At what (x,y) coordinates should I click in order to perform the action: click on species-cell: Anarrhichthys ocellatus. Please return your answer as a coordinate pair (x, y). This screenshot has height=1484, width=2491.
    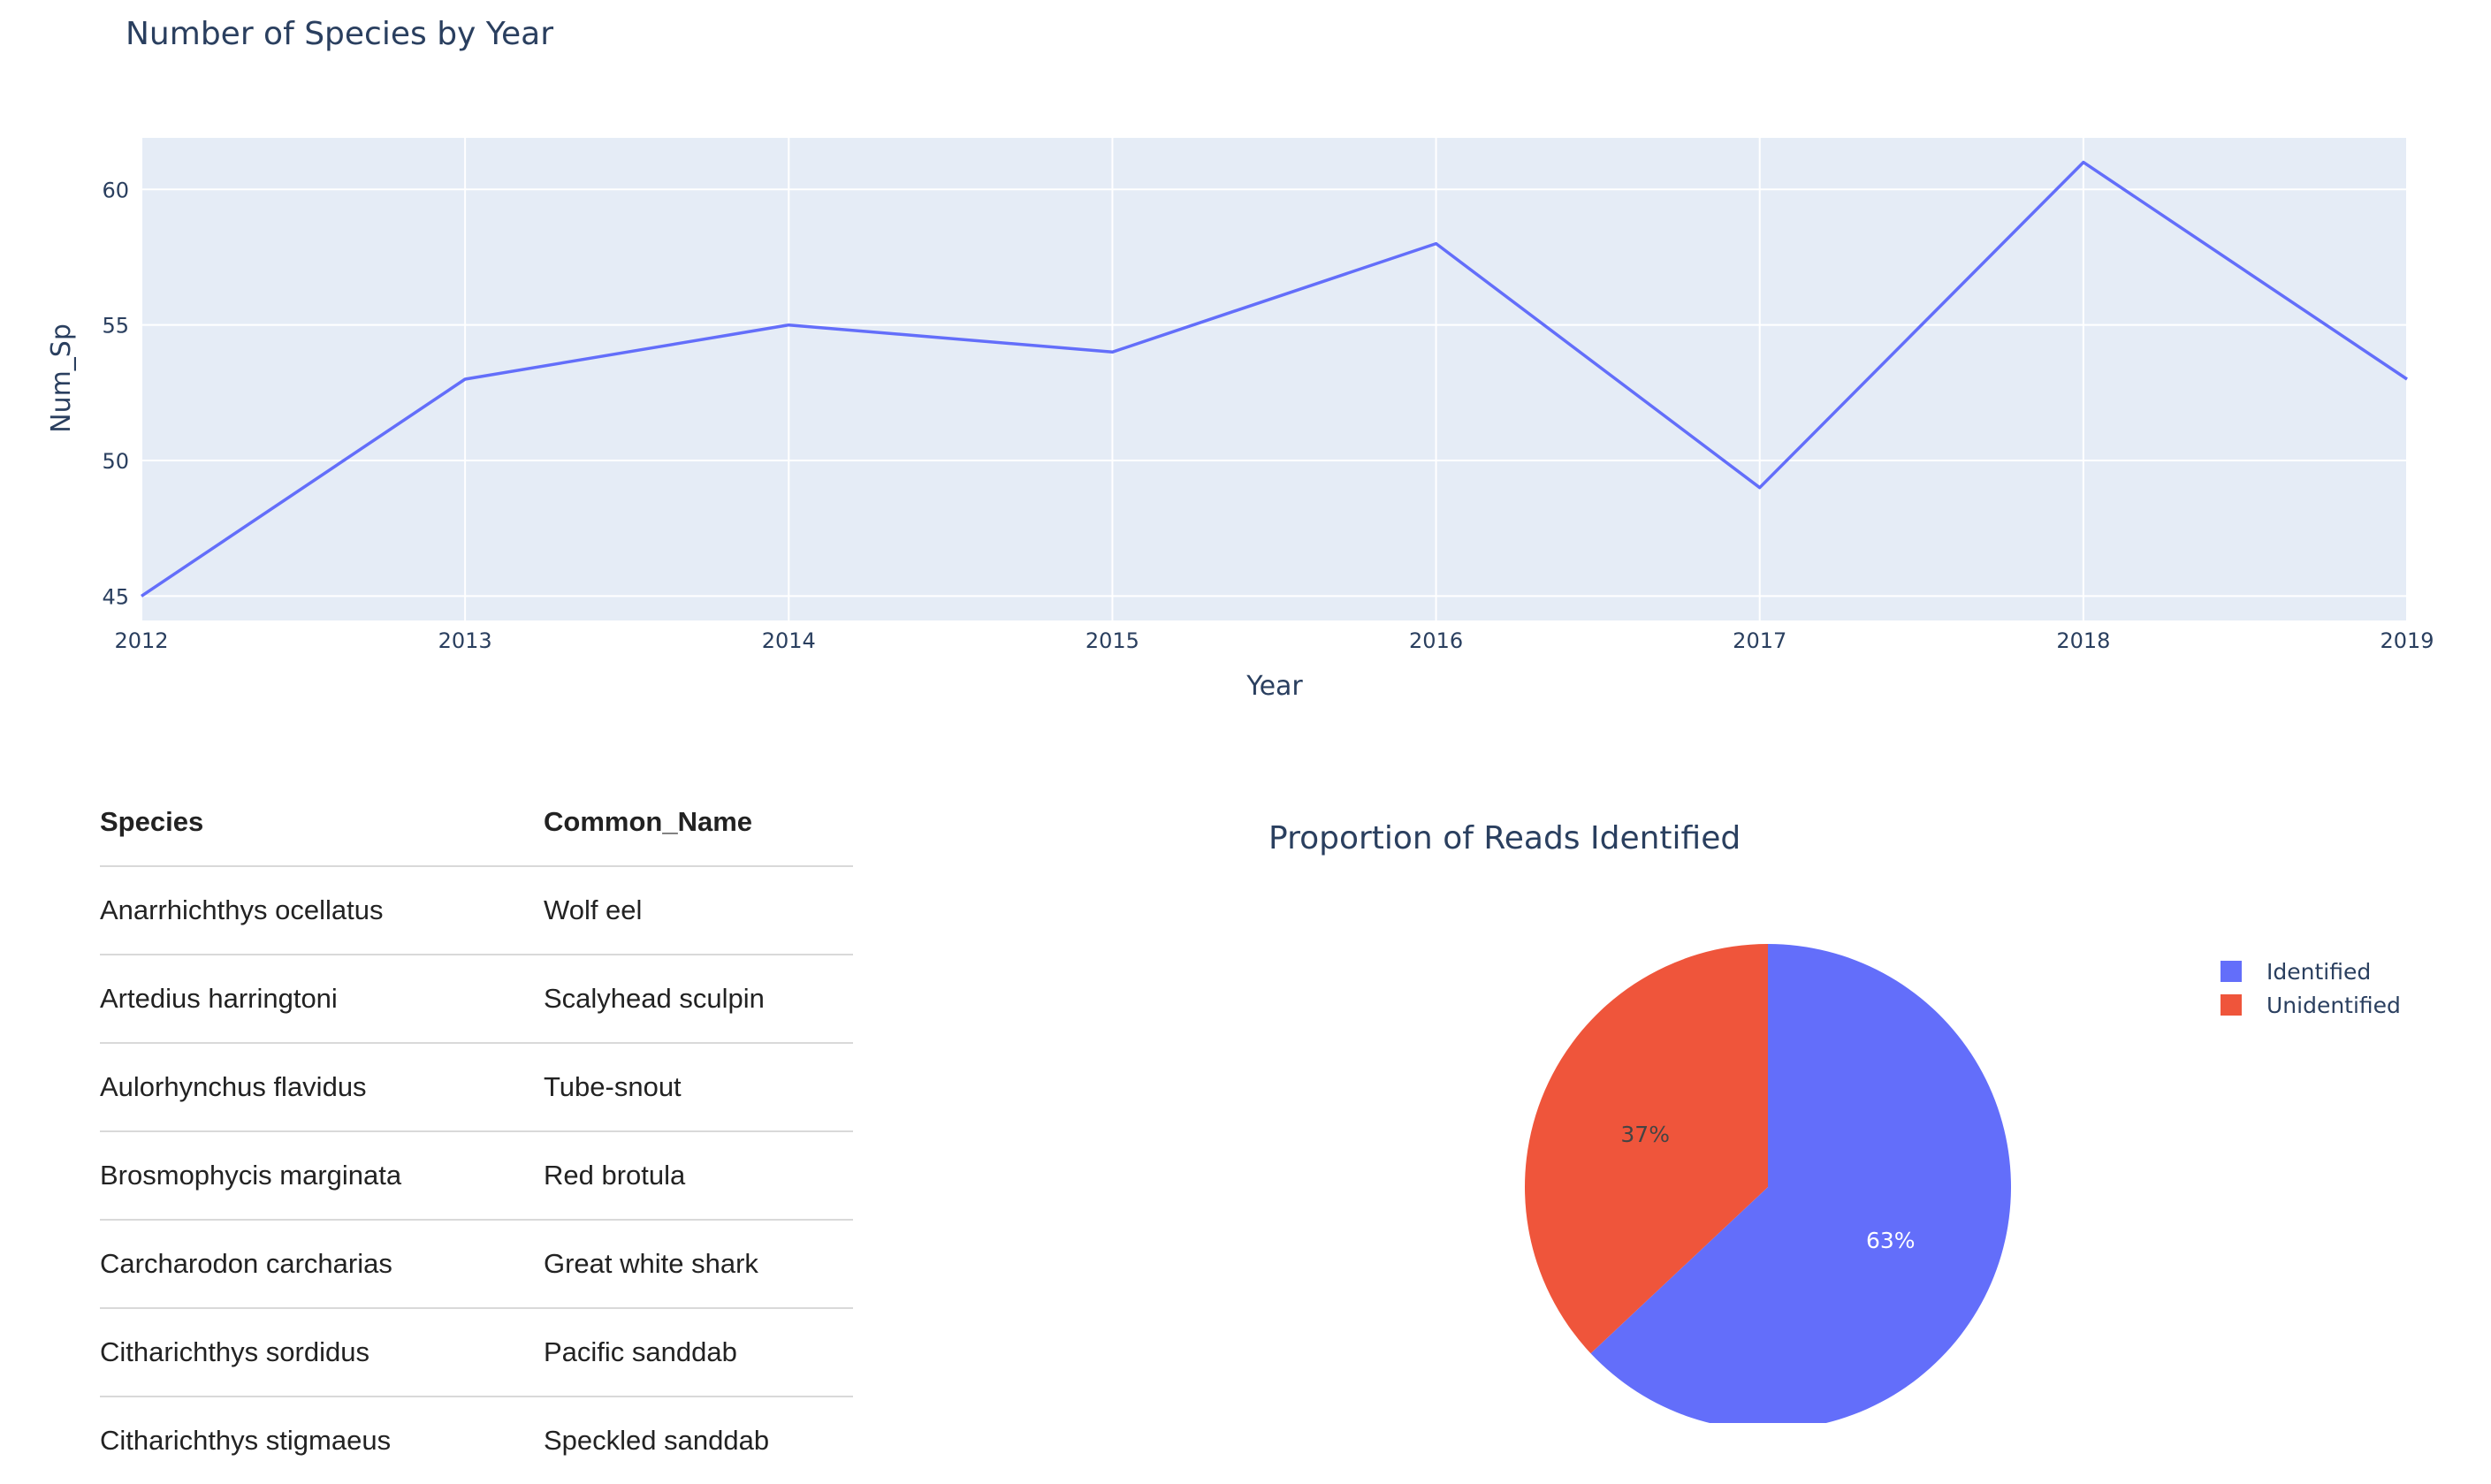
    Looking at the image, I should click on (322, 910).